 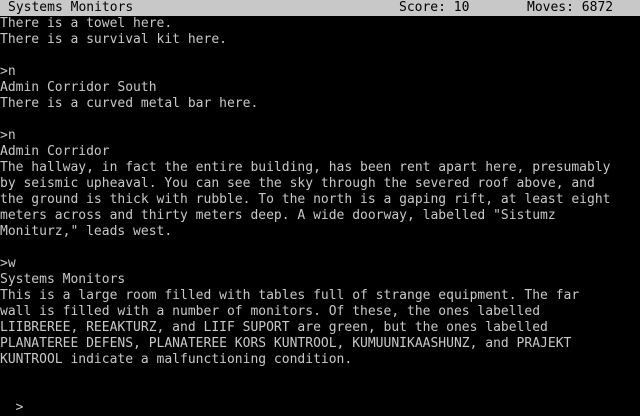 What do you see at coordinates (78, 87) in the screenshot?
I see `transcript-line: Admin Corridor South` at bounding box center [78, 87].